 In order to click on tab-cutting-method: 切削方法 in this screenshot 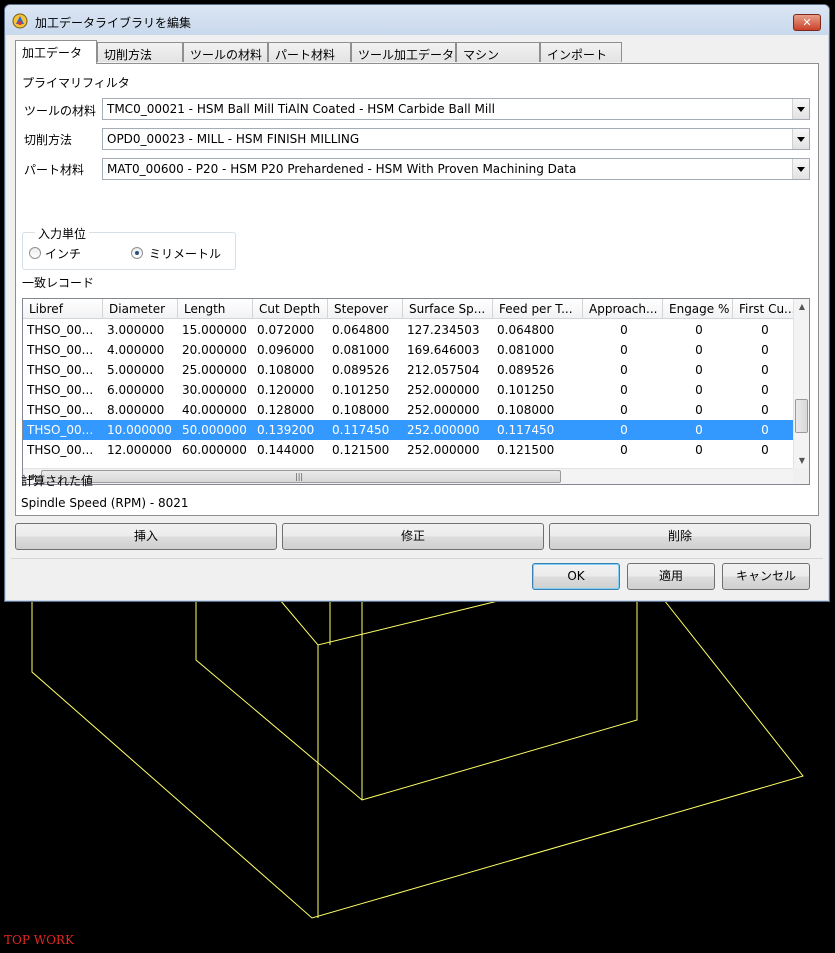, I will do `click(140, 52)`.